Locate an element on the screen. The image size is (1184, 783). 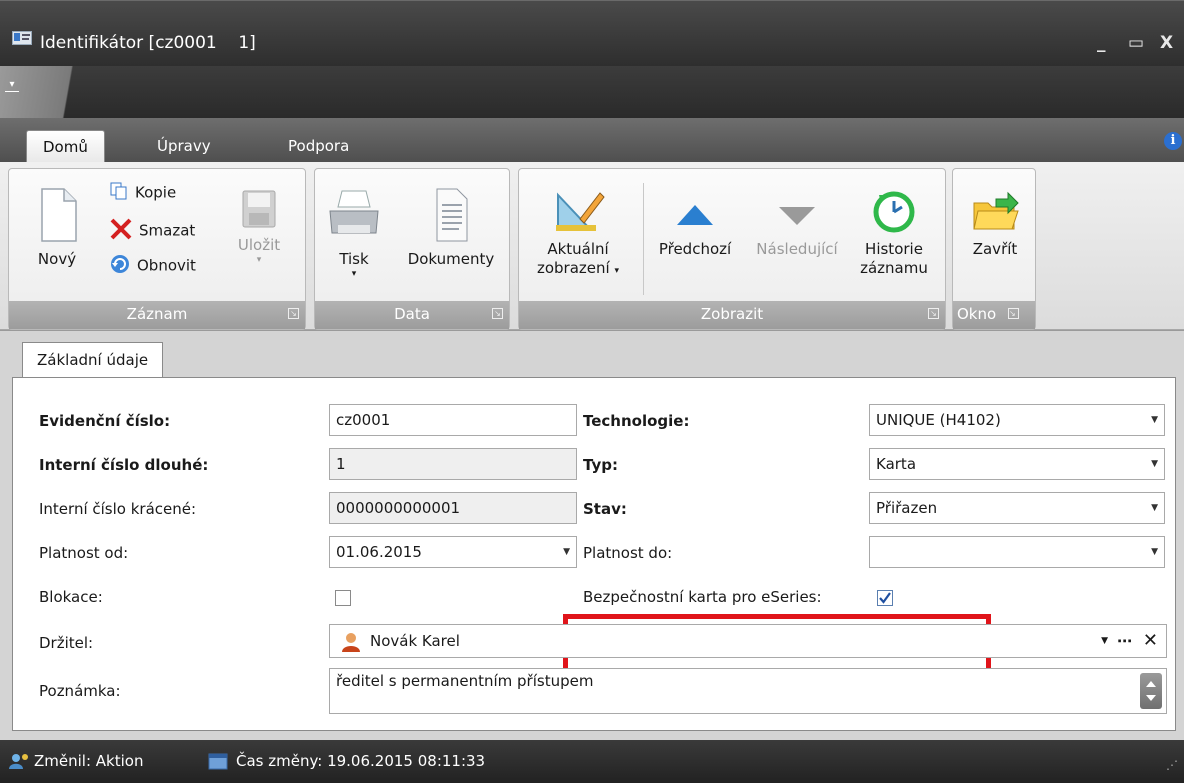
history-button: Historie záznamu is located at coordinates (894, 231).